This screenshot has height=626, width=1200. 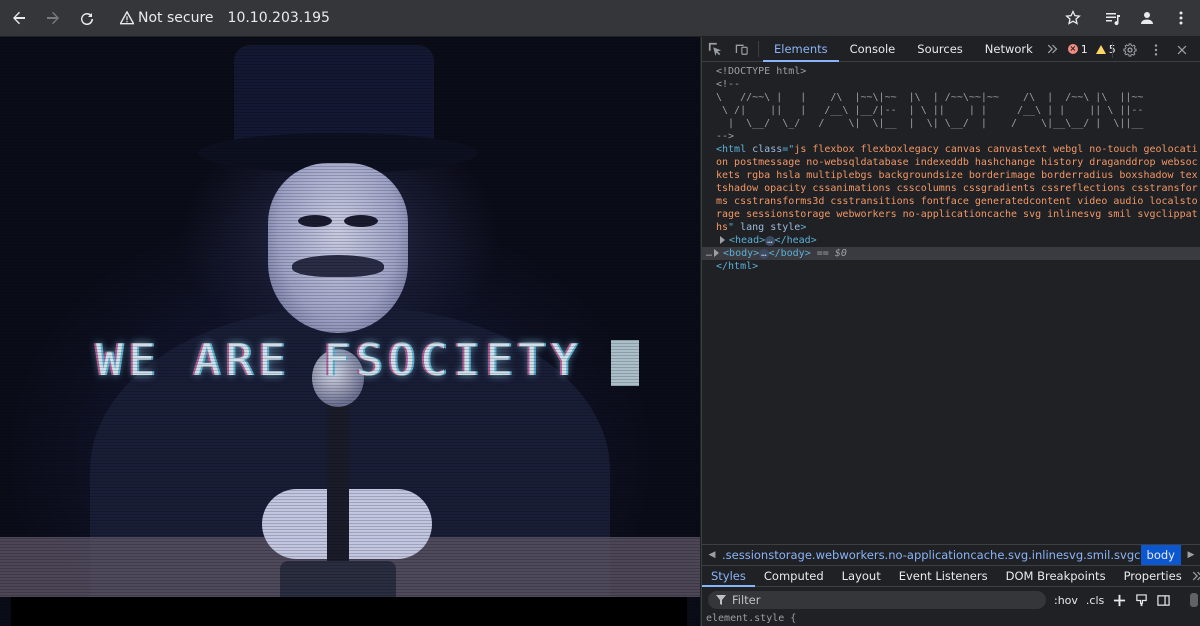 What do you see at coordinates (960, 240) in the screenshot?
I see `head-node: <head>… </head>` at bounding box center [960, 240].